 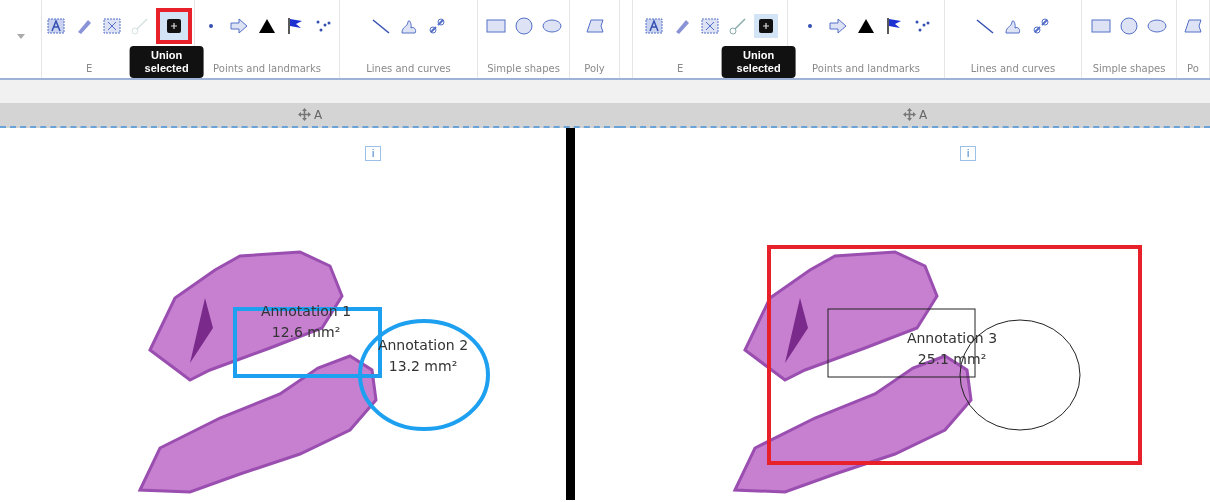 I want to click on annotation-area: 13.2 mm², so click(x=423, y=366).